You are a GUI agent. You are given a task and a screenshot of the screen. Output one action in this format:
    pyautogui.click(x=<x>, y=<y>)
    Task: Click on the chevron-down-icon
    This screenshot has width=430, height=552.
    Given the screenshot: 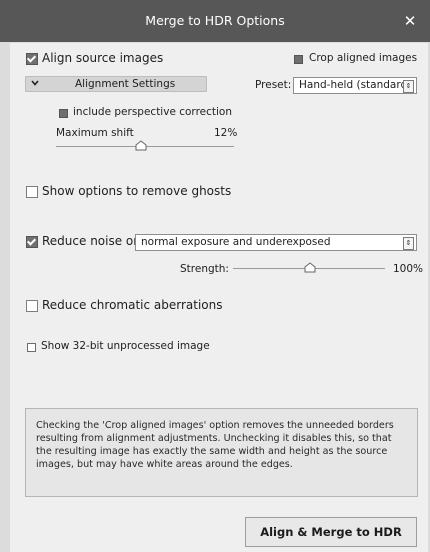 What is the action you would take?
    pyautogui.click(x=35, y=85)
    